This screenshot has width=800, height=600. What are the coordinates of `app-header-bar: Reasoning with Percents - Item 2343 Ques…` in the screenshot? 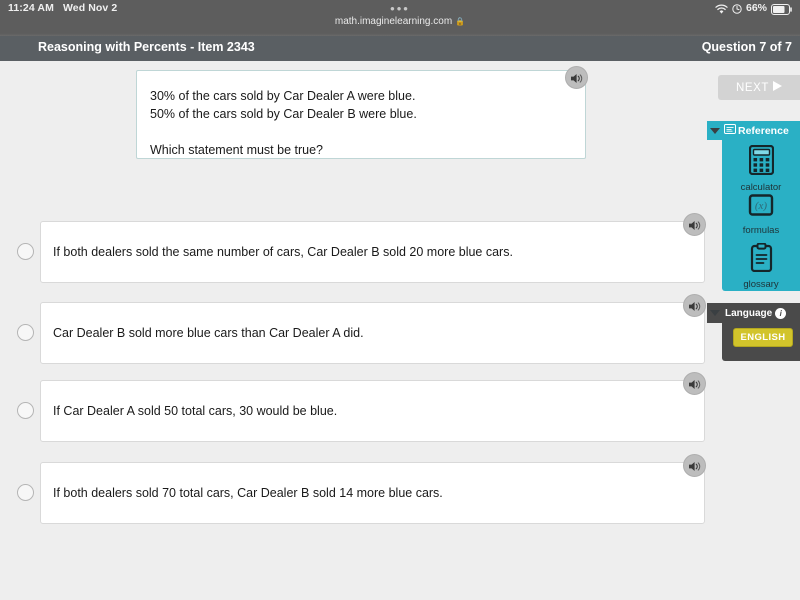 It's located at (400, 48).